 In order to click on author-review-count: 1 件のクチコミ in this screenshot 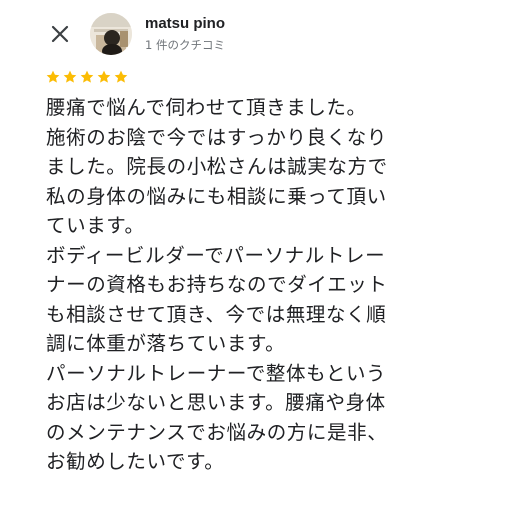, I will do `click(185, 45)`.